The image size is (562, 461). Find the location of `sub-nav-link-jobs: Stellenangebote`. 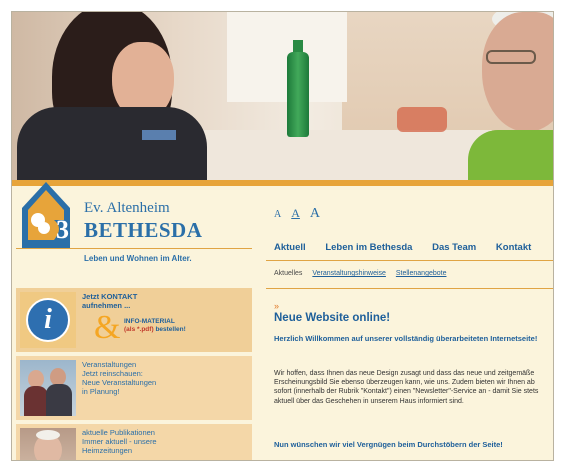

sub-nav-link-jobs: Stellenangebote is located at coordinates (421, 273).